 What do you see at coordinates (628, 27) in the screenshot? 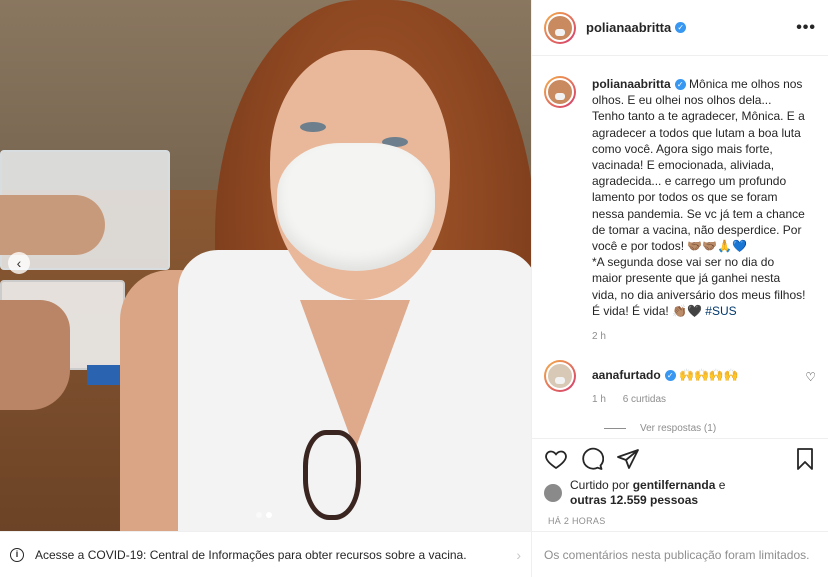
I see `author-username: polianaabritta` at bounding box center [628, 27].